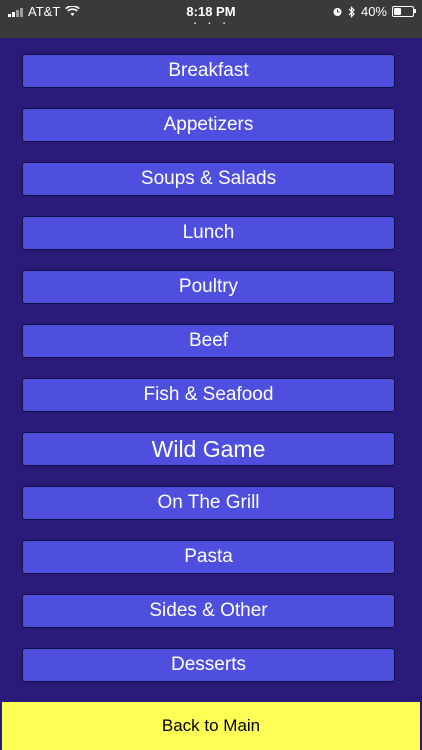 The image size is (422, 750). What do you see at coordinates (208, 179) in the screenshot?
I see `menu-button-soups-salads: Soups & Salads` at bounding box center [208, 179].